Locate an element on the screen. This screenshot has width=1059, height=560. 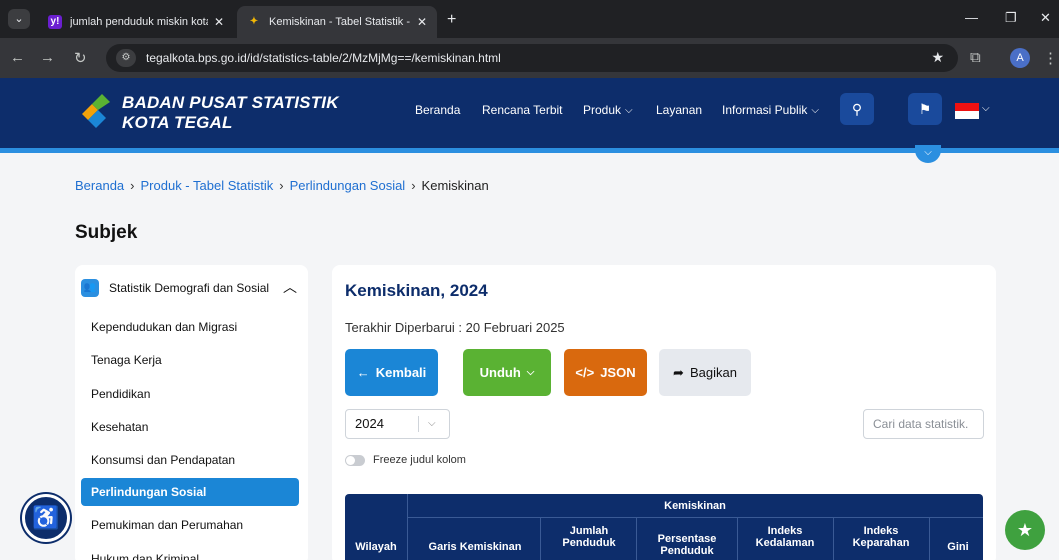
sidebar-group-label: Statistik Demografi dan Sosial is located at coordinates (189, 288).